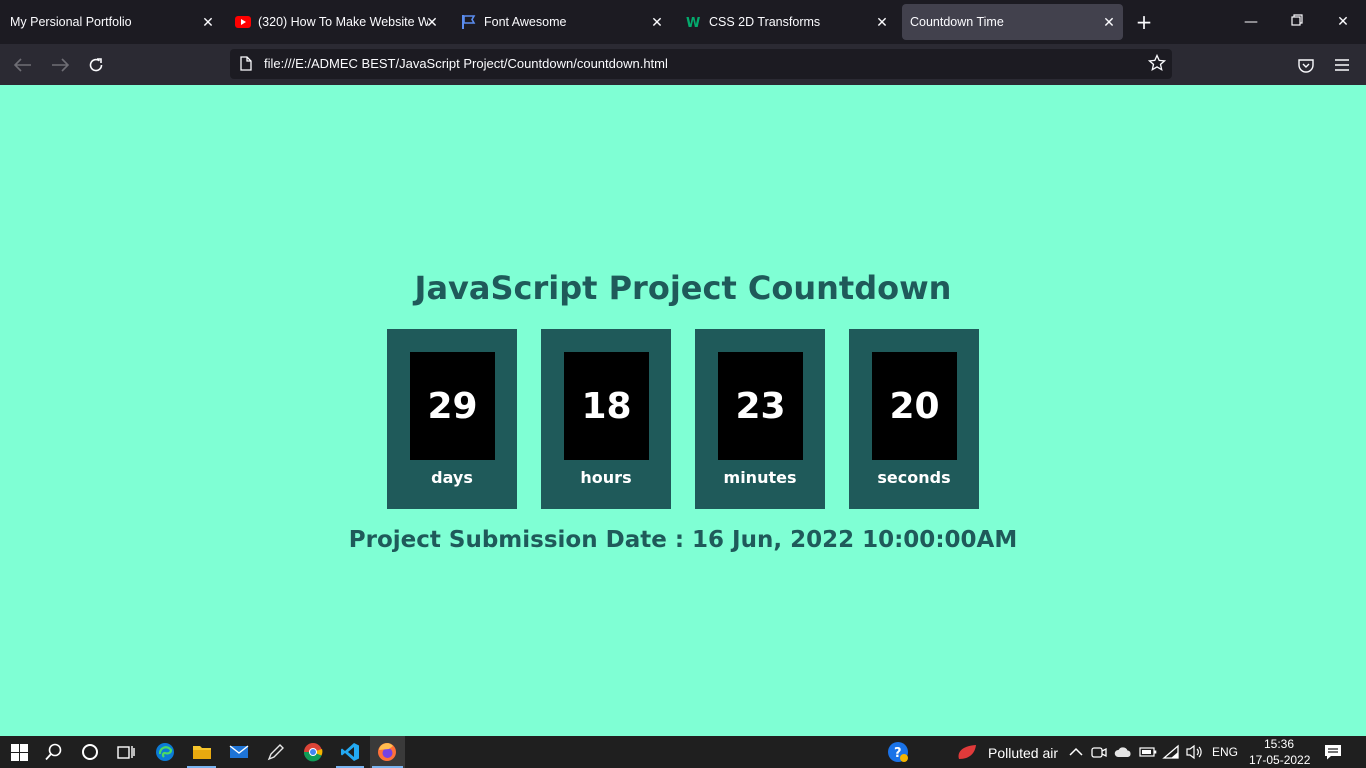  What do you see at coordinates (898, 752) in the screenshot?
I see `help-icon: ?` at bounding box center [898, 752].